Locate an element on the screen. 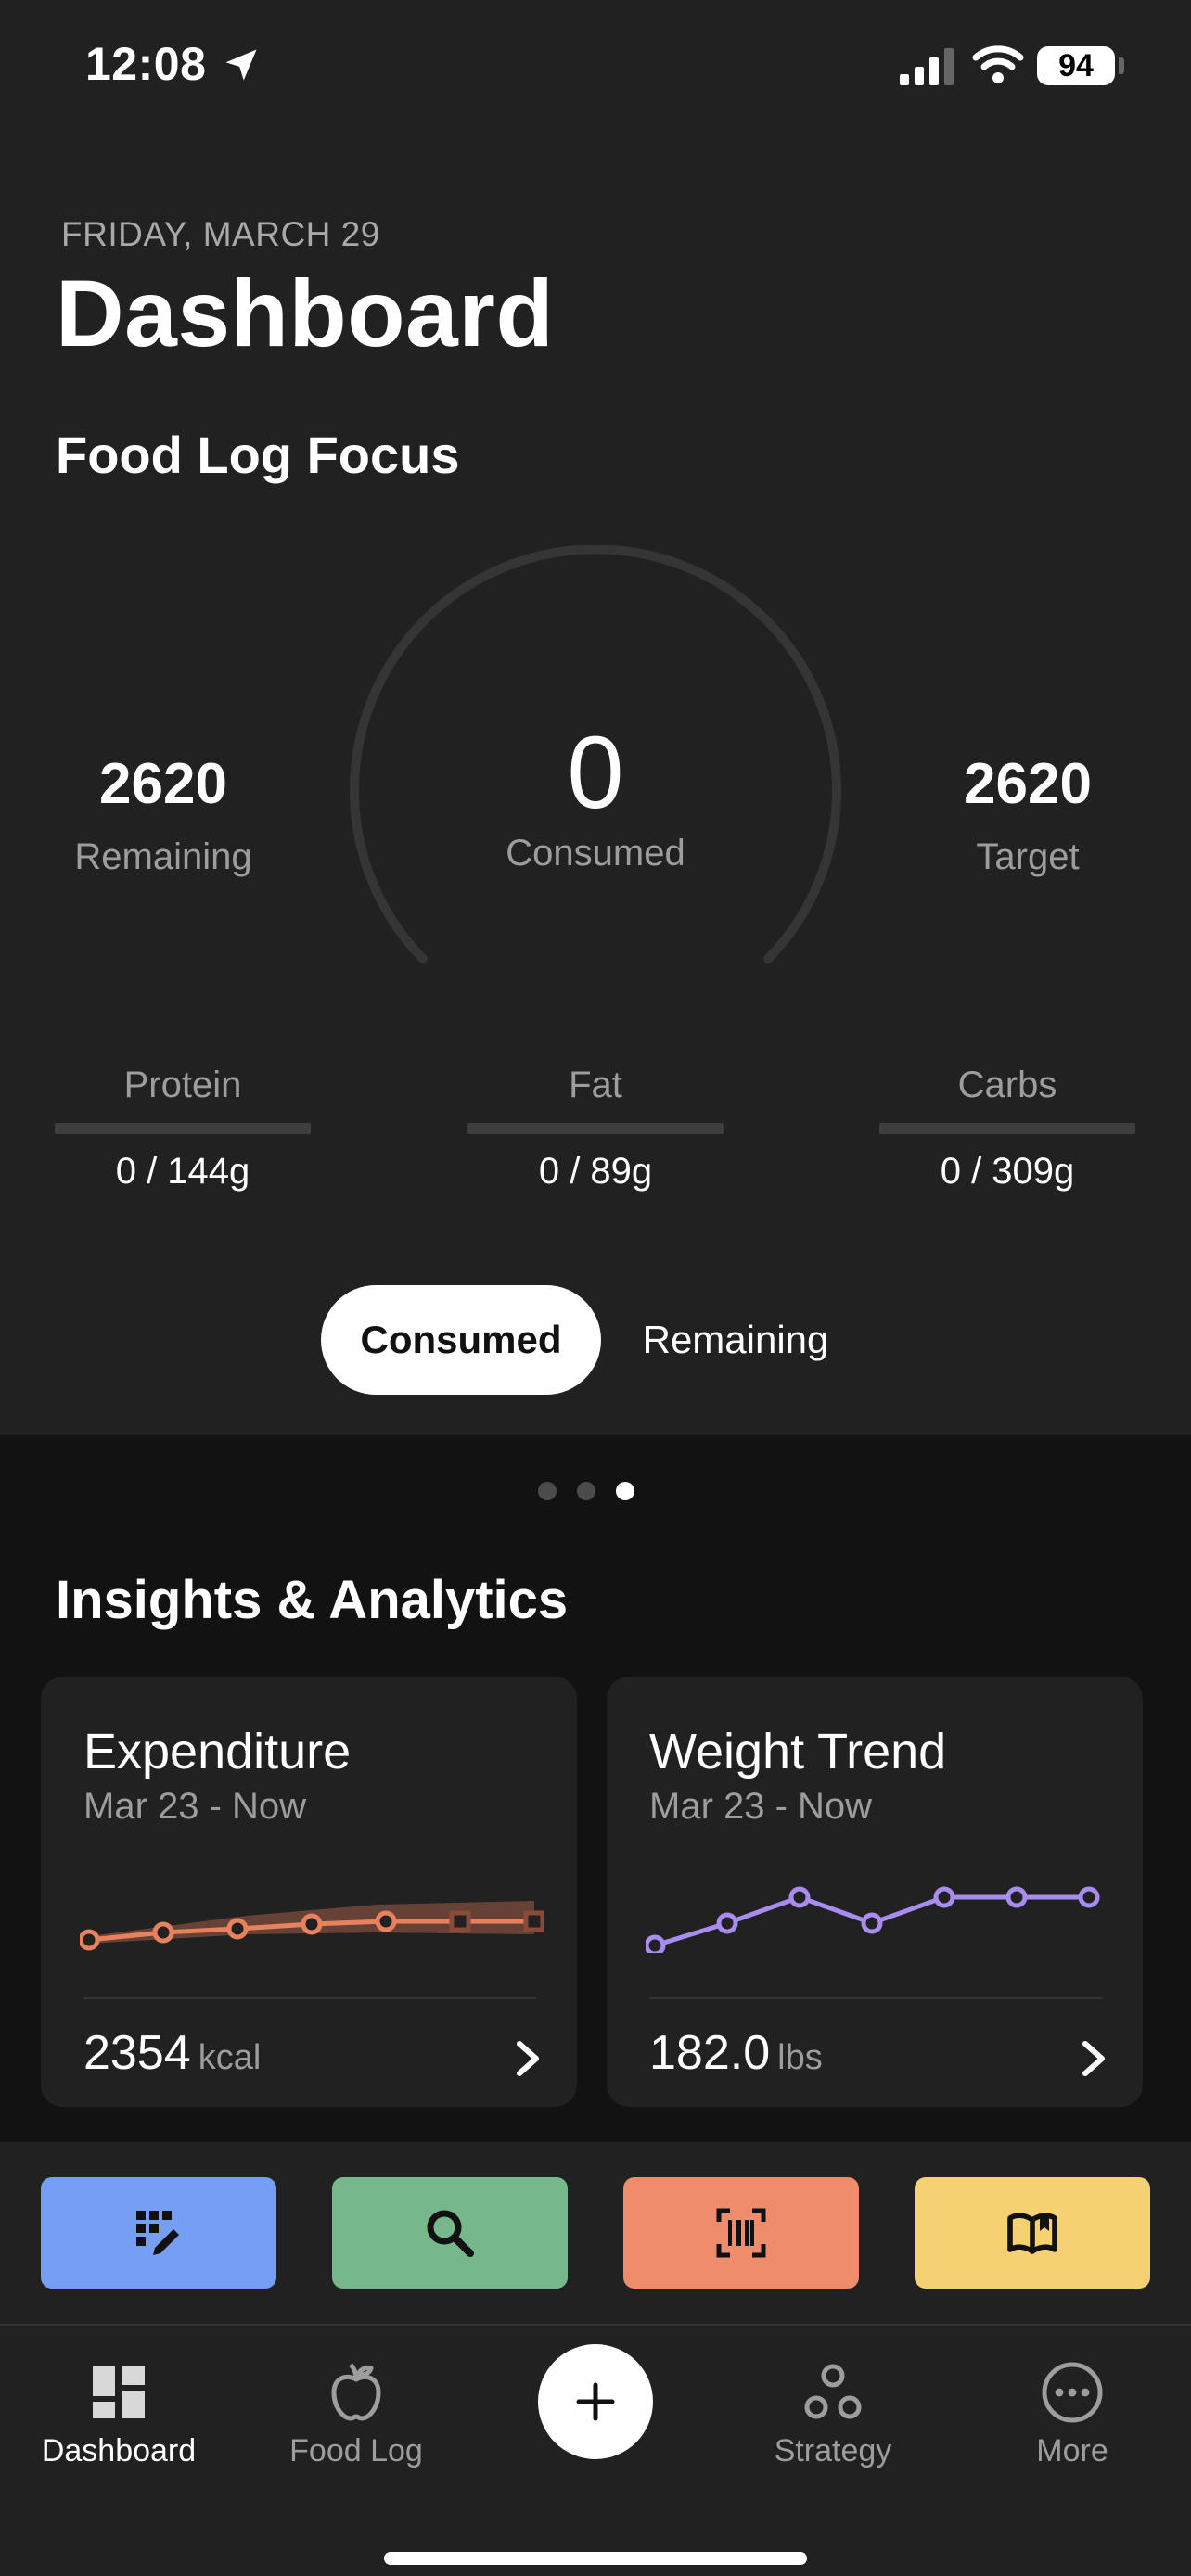  food-log-focus-title: Food Log Focus is located at coordinates (258, 455).